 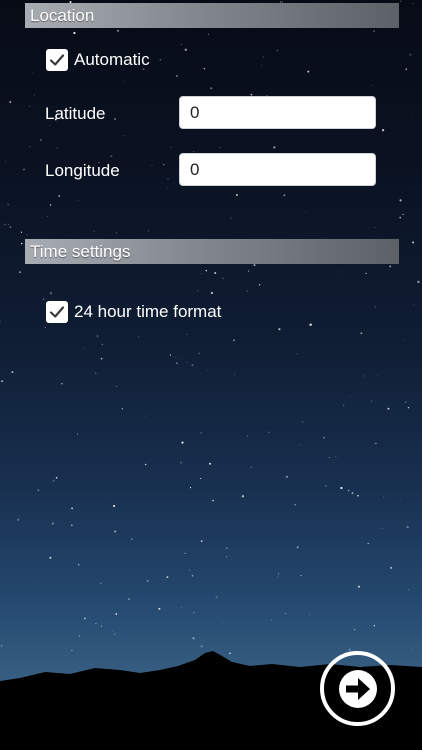 I want to click on latitude-input, so click(x=277, y=112).